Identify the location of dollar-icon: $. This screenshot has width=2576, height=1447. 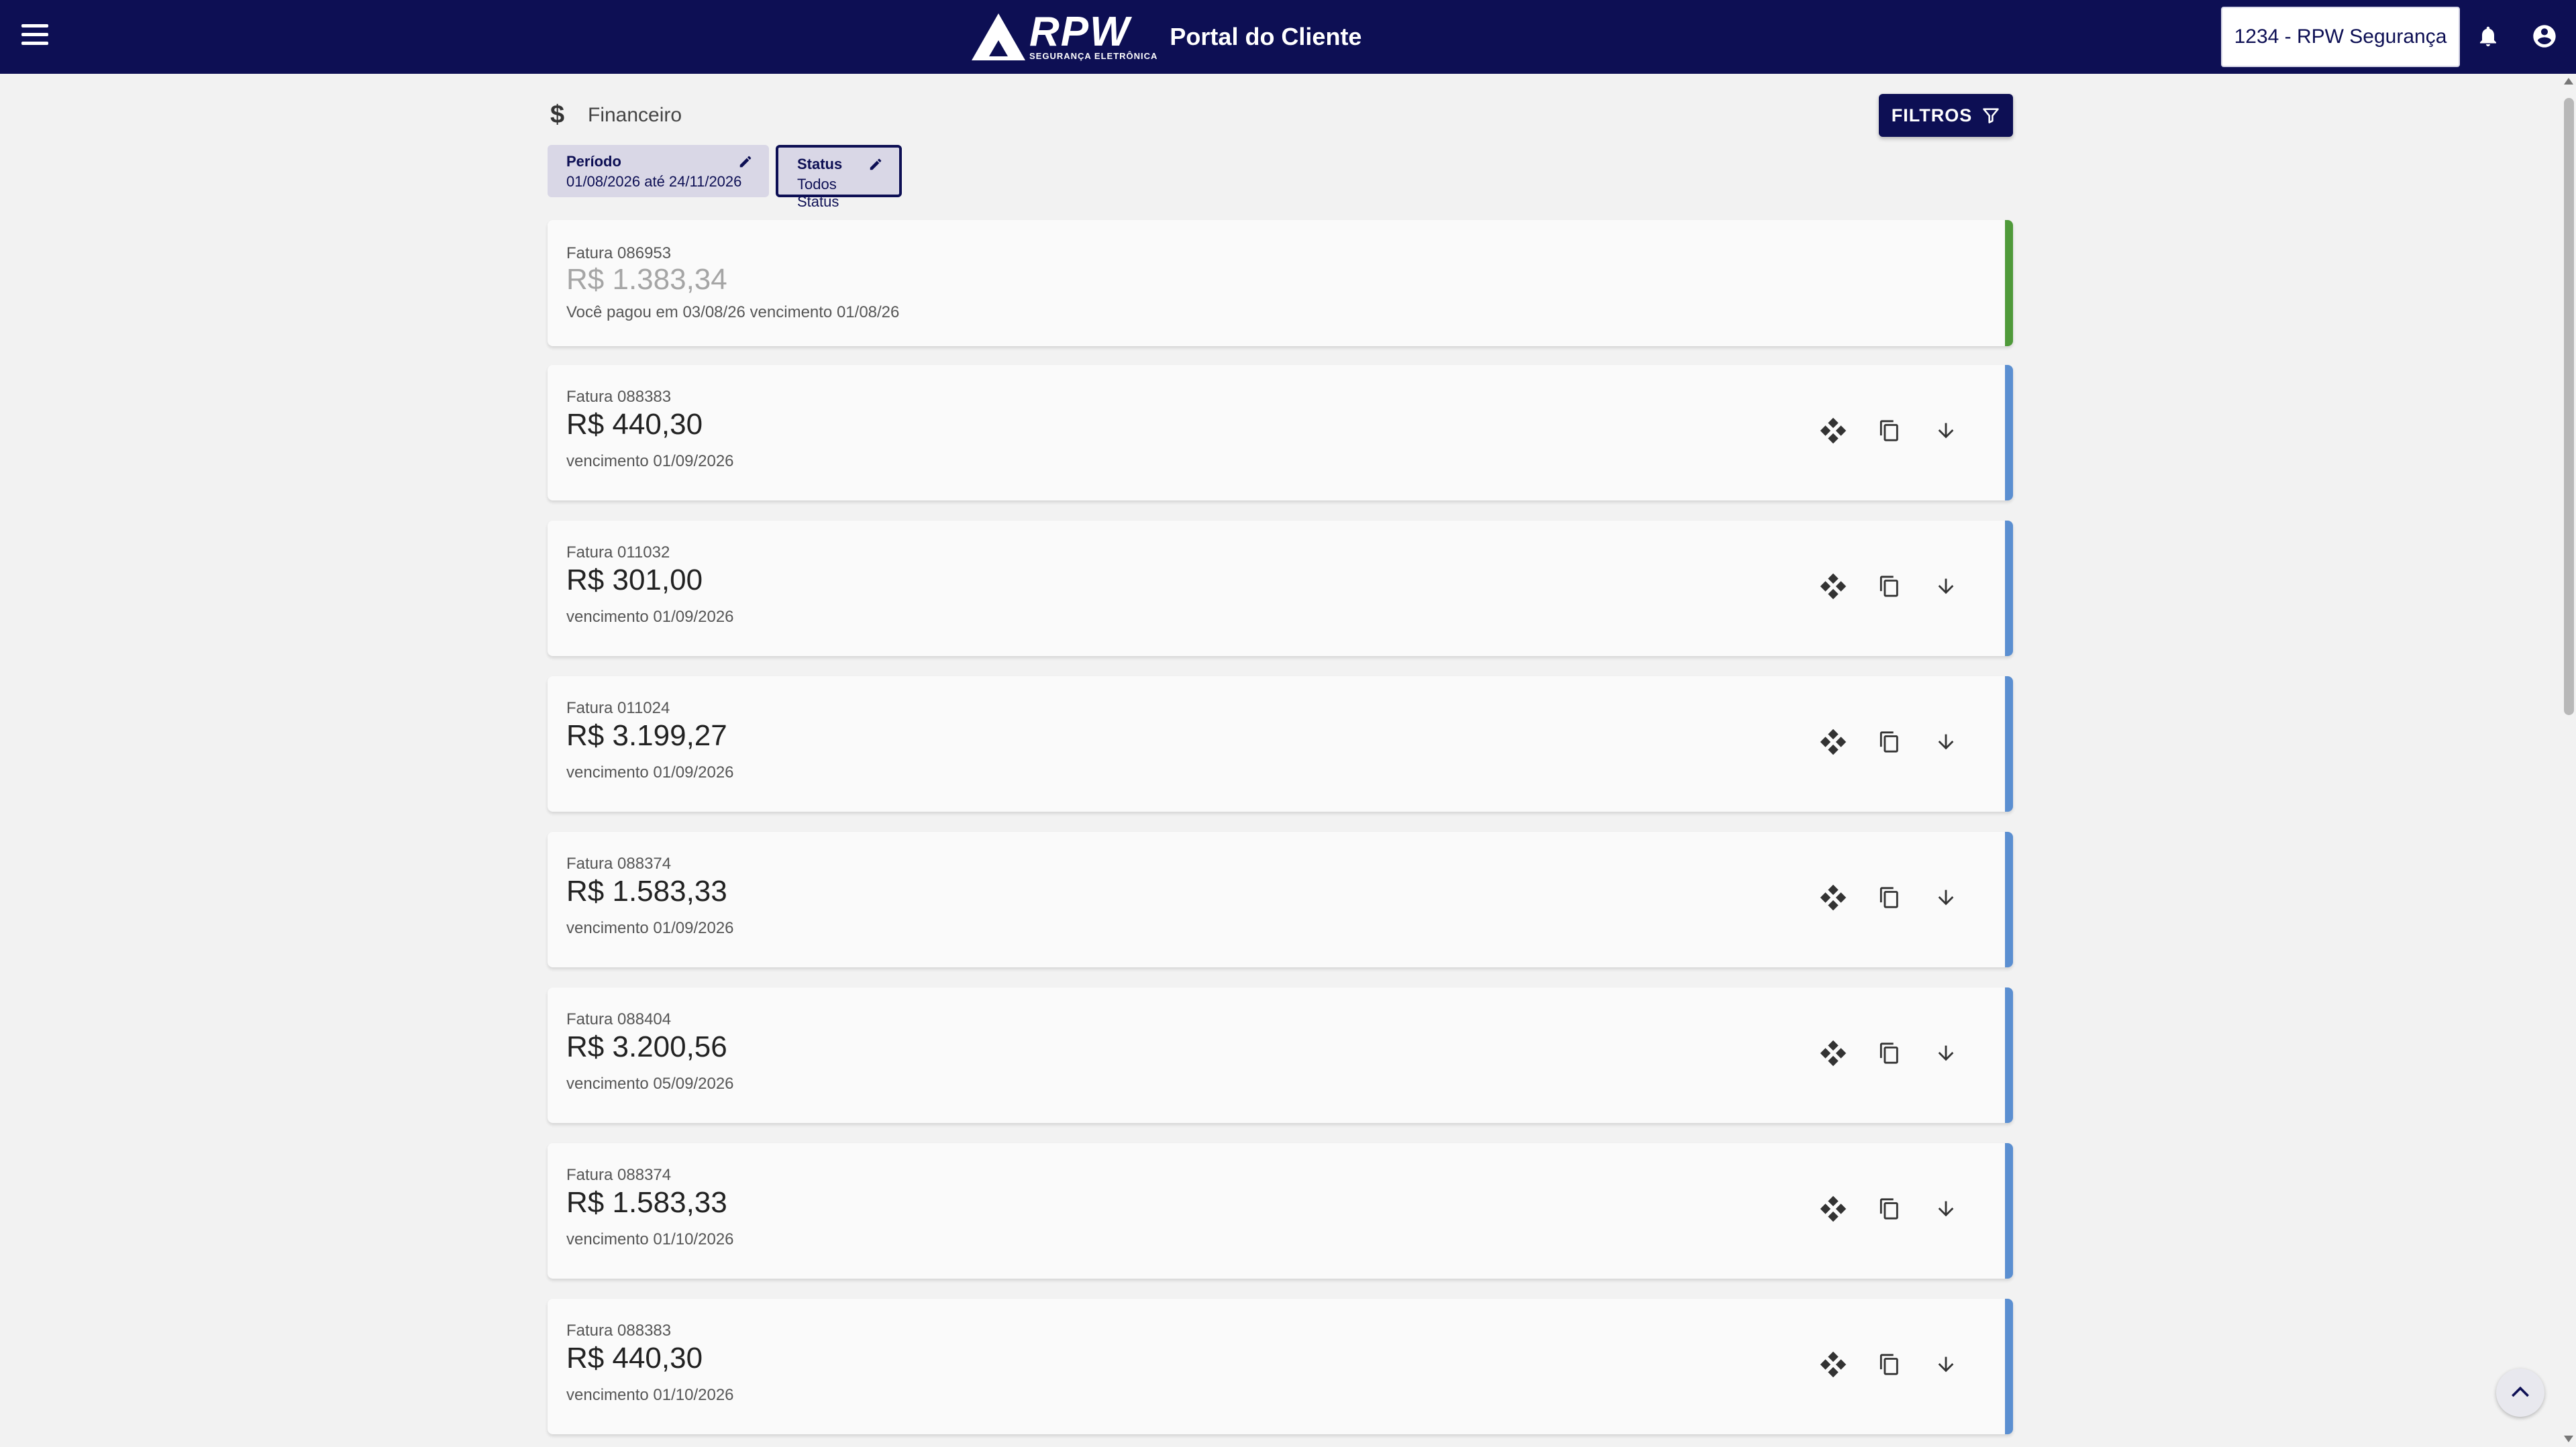
(557, 115).